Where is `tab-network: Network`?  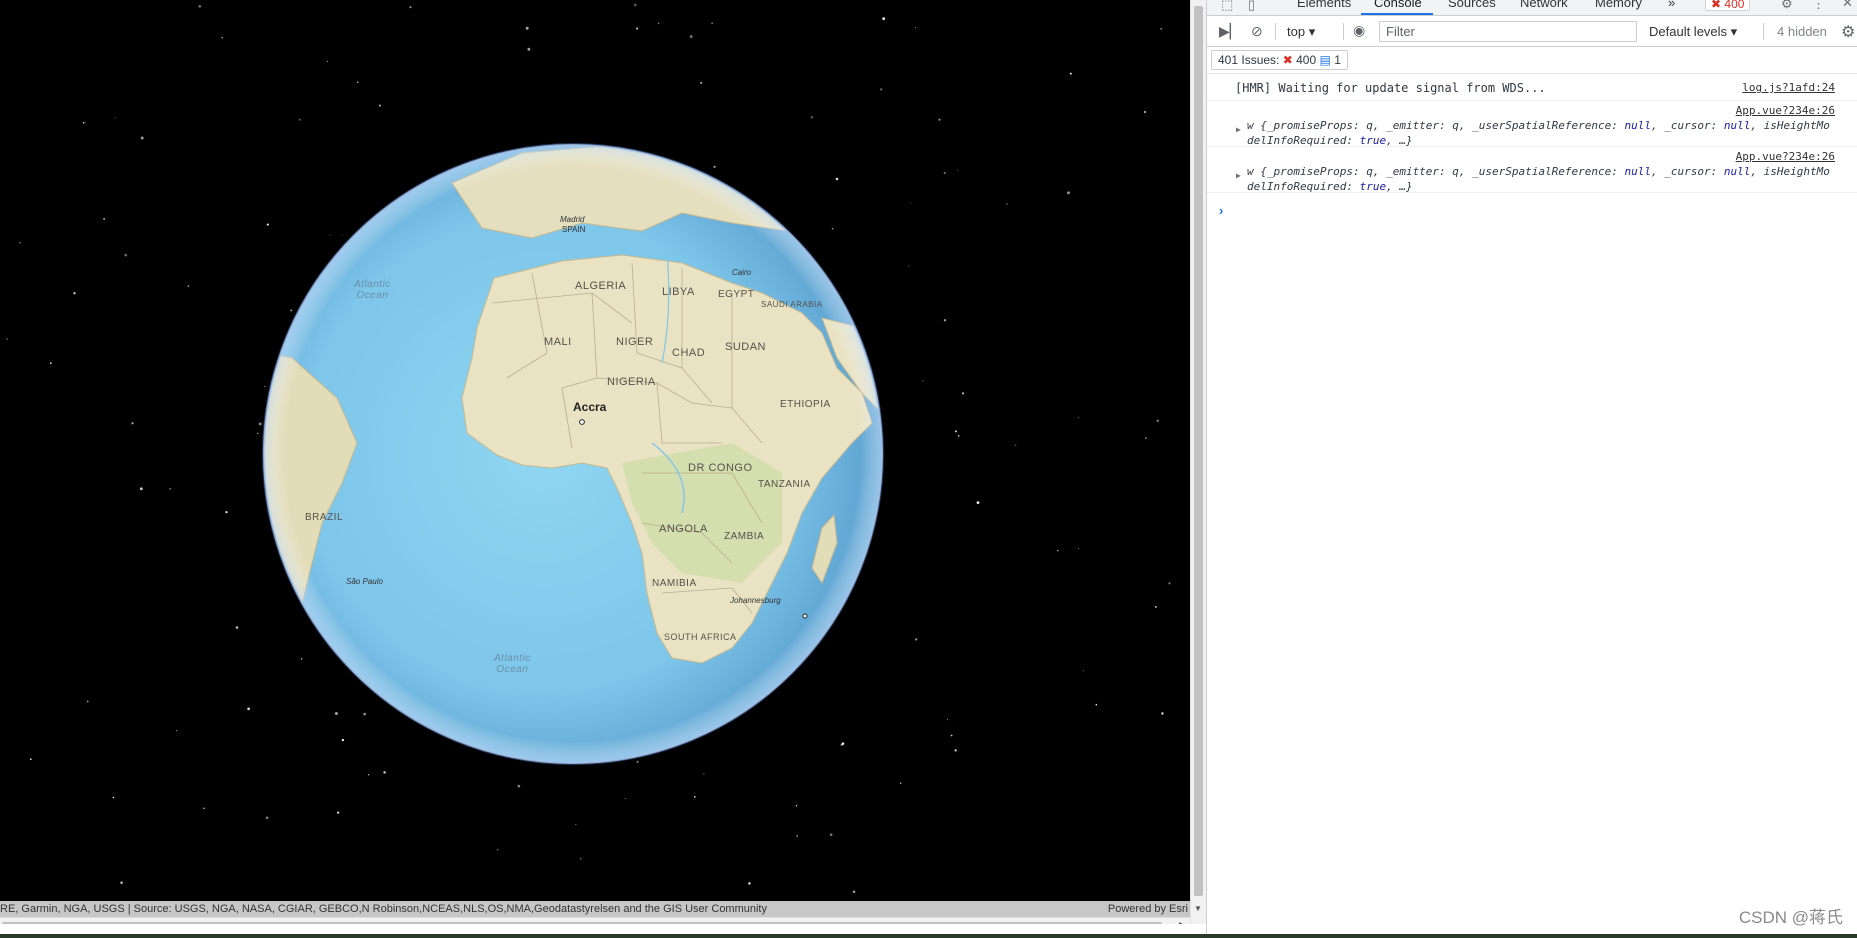 tab-network: Network is located at coordinates (1544, 5).